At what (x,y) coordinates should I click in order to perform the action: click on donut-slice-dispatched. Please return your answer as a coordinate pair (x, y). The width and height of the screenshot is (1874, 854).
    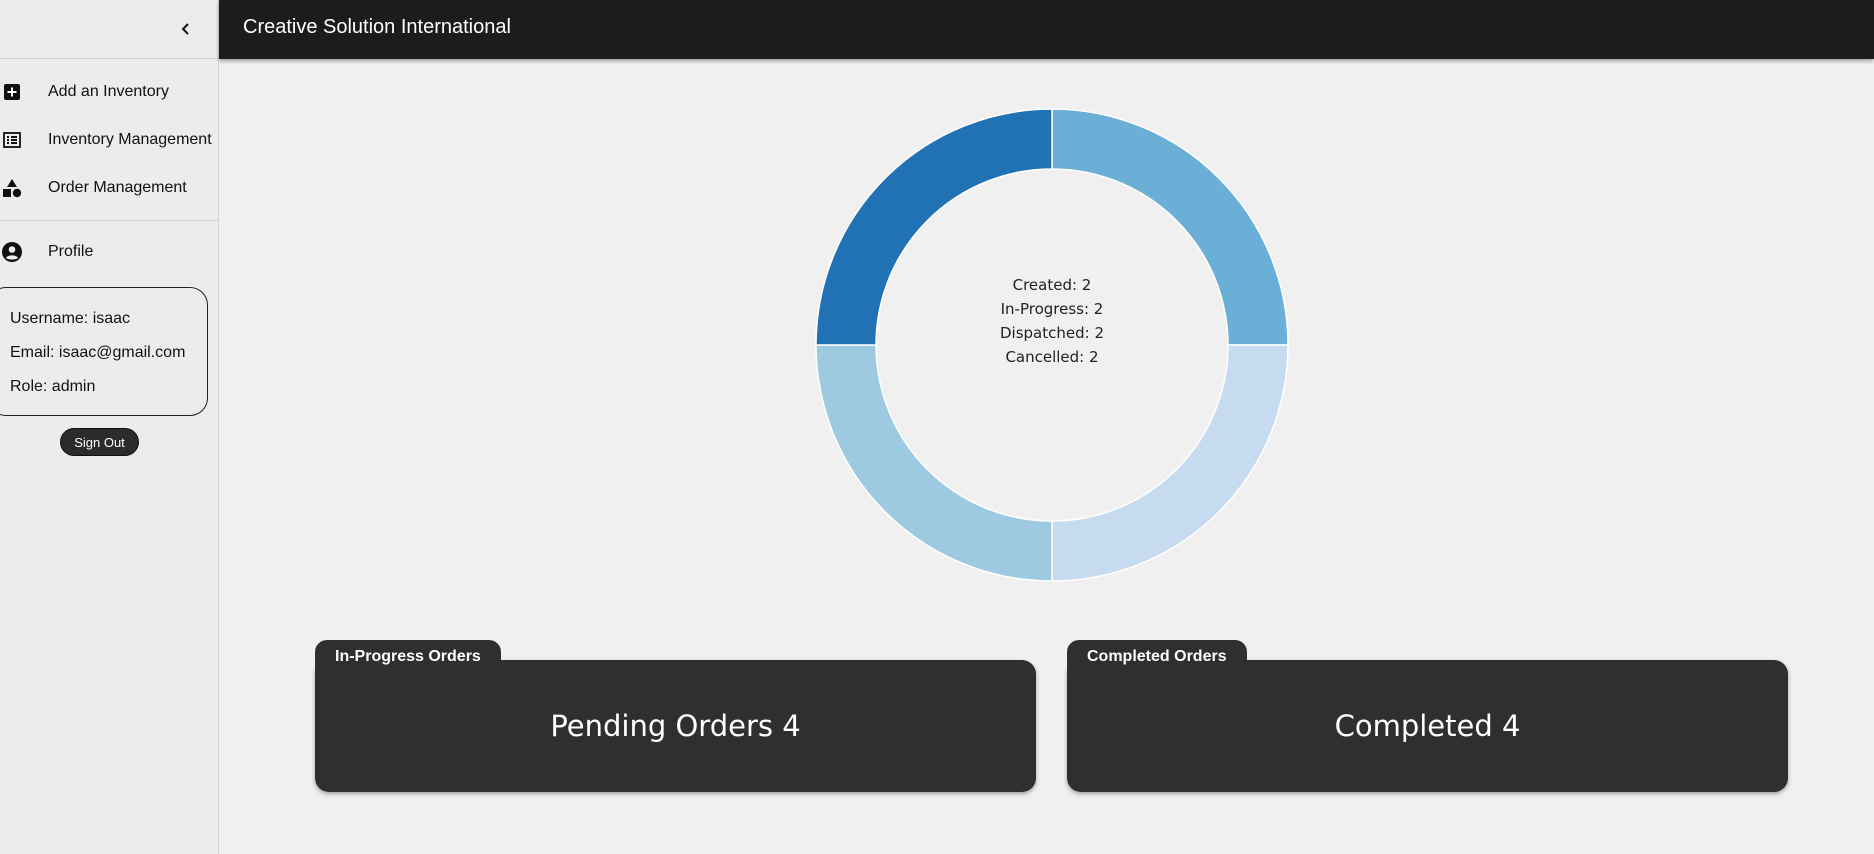
    Looking at the image, I should click on (934, 463).